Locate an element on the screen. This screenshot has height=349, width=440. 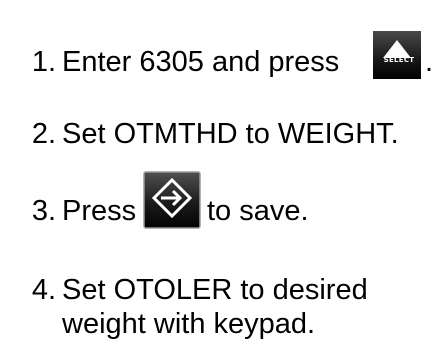
step-number: 2. is located at coordinates (43, 134).